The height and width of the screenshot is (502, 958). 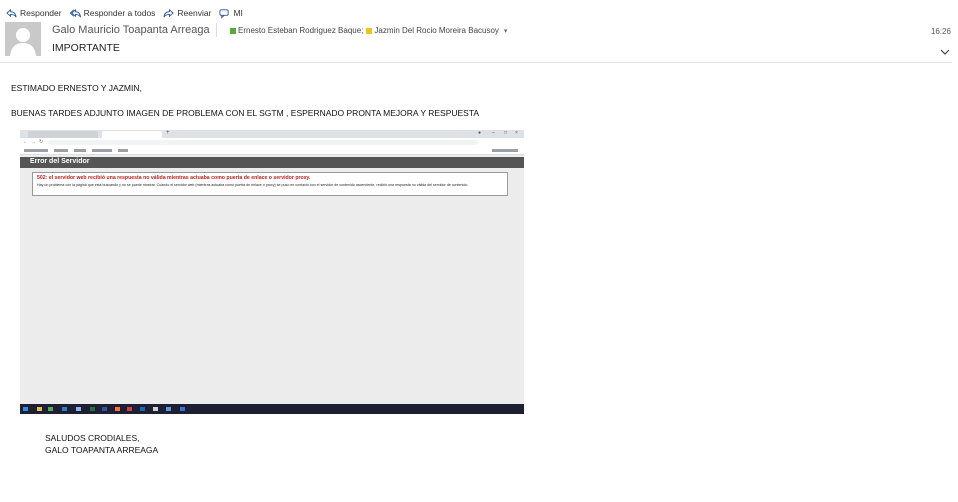 What do you see at coordinates (132, 134) in the screenshot?
I see `browser-tab-active` at bounding box center [132, 134].